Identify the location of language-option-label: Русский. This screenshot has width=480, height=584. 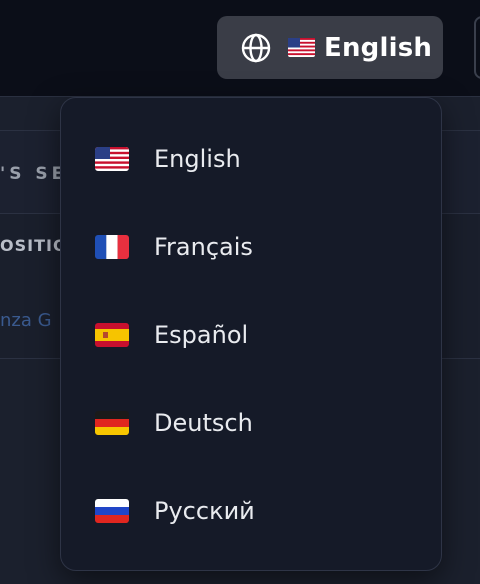
(204, 511).